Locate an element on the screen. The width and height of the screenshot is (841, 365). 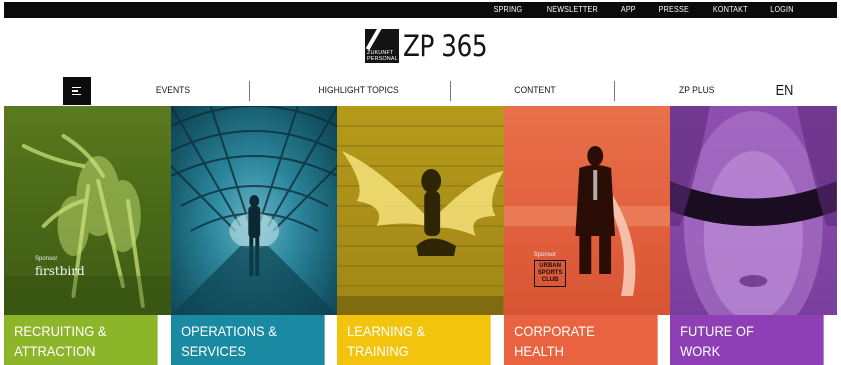
tile-label: FUTURE OF WORK is located at coordinates (747, 340).